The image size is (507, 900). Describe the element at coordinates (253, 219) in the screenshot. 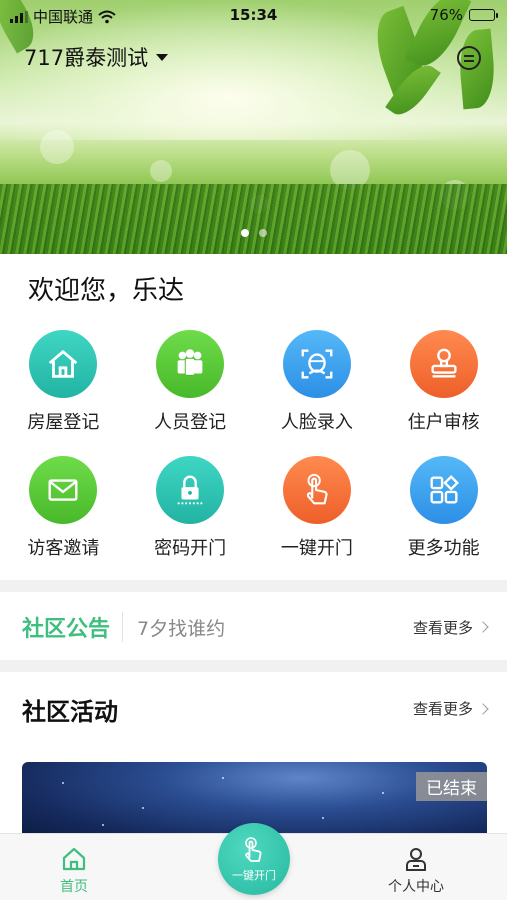

I see `banner-grass` at that location.